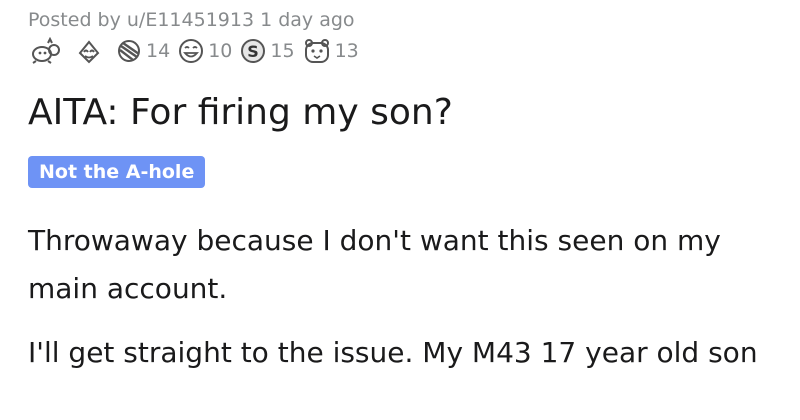 This screenshot has width=800, height=420. I want to click on award-money-bag: S 15, so click(266, 51).